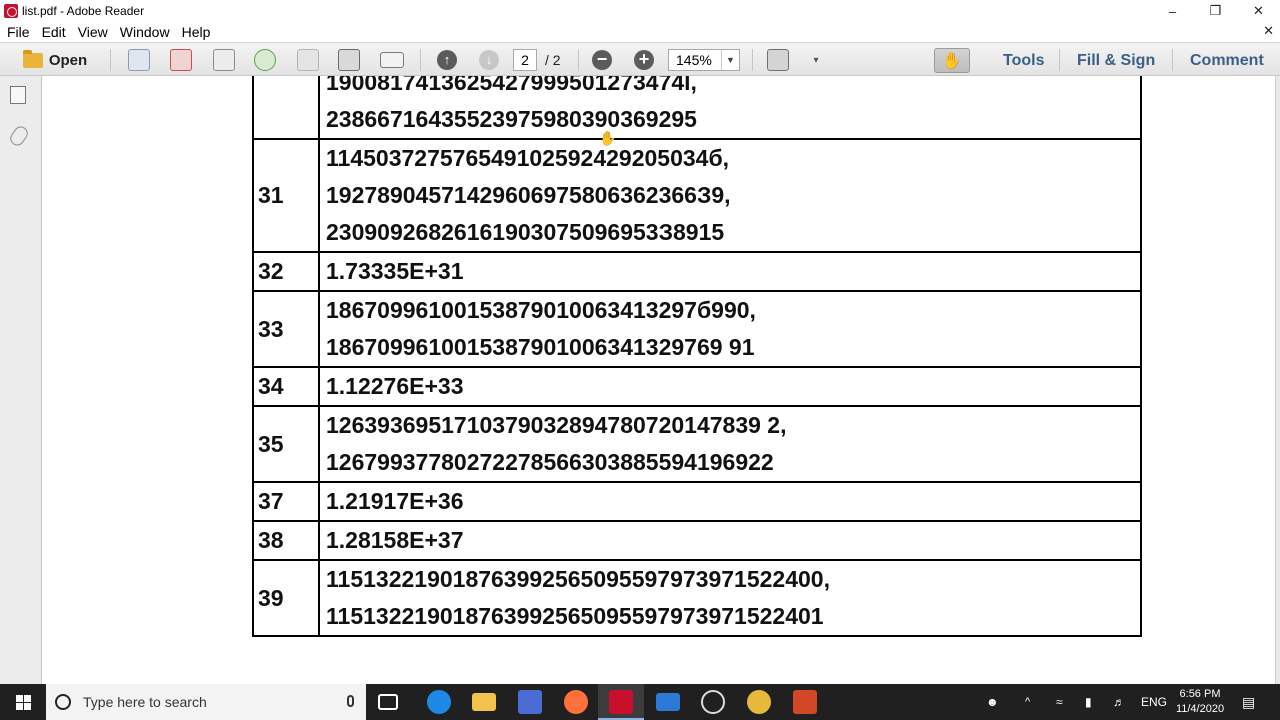 The width and height of the screenshot is (1280, 720). Describe the element at coordinates (759, 702) in the screenshot. I see `app-icon` at that location.